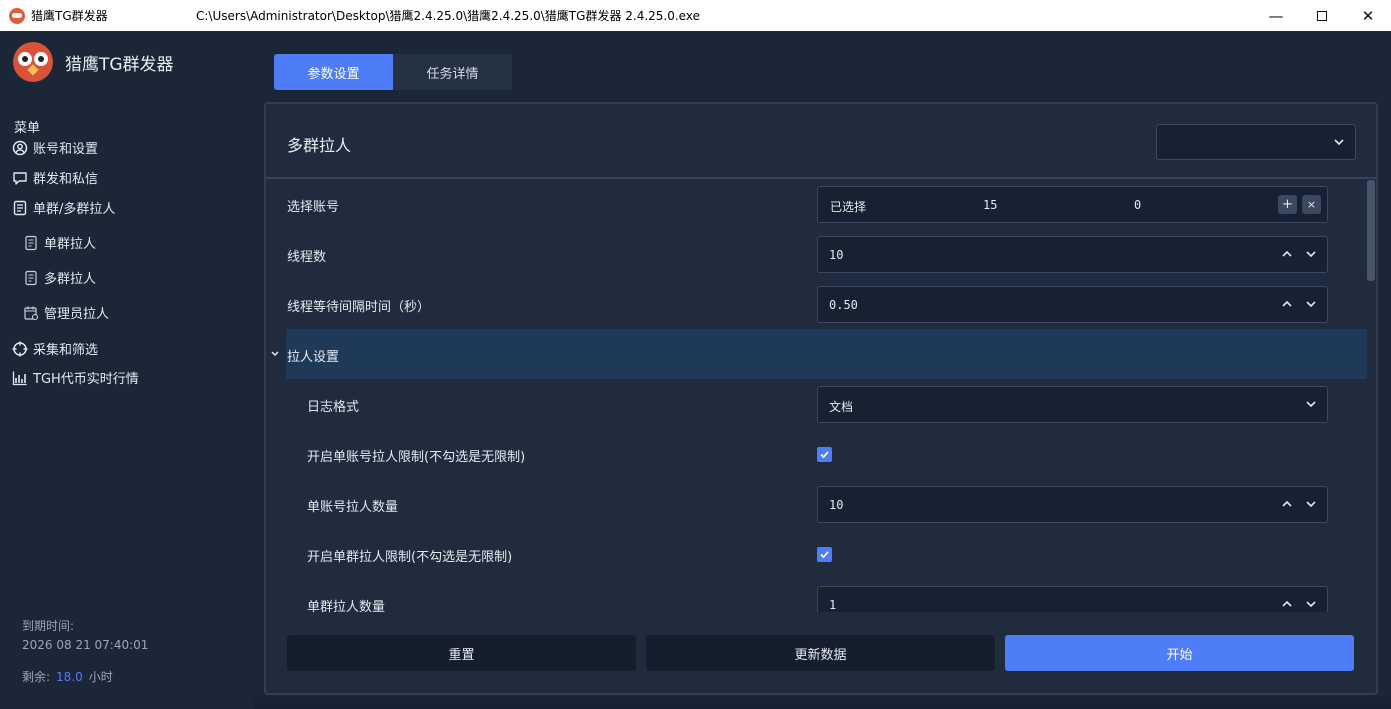 This screenshot has height=709, width=1391. What do you see at coordinates (1072, 204) in the screenshot?
I see `account-selector: 已选择 15 0 + ×` at bounding box center [1072, 204].